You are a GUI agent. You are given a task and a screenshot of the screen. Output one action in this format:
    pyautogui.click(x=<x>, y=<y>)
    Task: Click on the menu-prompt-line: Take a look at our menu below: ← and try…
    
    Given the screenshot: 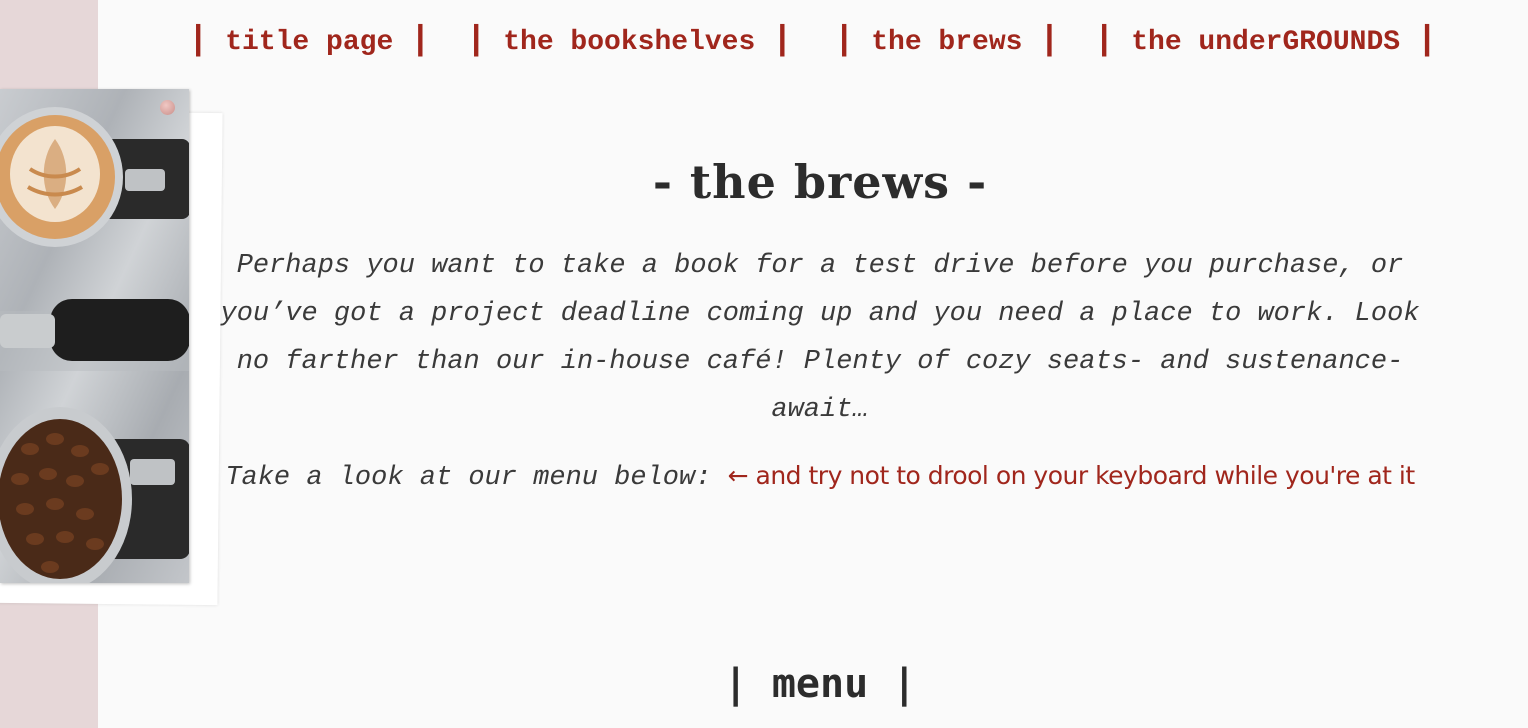 What is the action you would take?
    pyautogui.click(x=820, y=477)
    